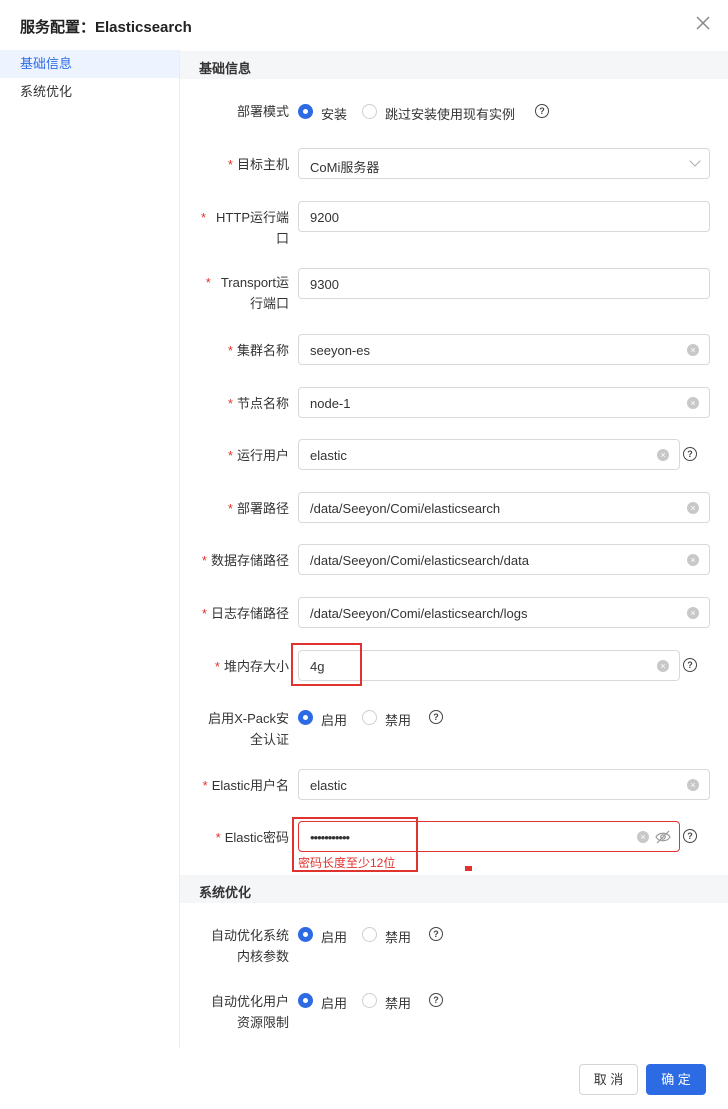 The height and width of the screenshot is (1109, 728). I want to click on heap-size-input: 4g ×, so click(489, 665).